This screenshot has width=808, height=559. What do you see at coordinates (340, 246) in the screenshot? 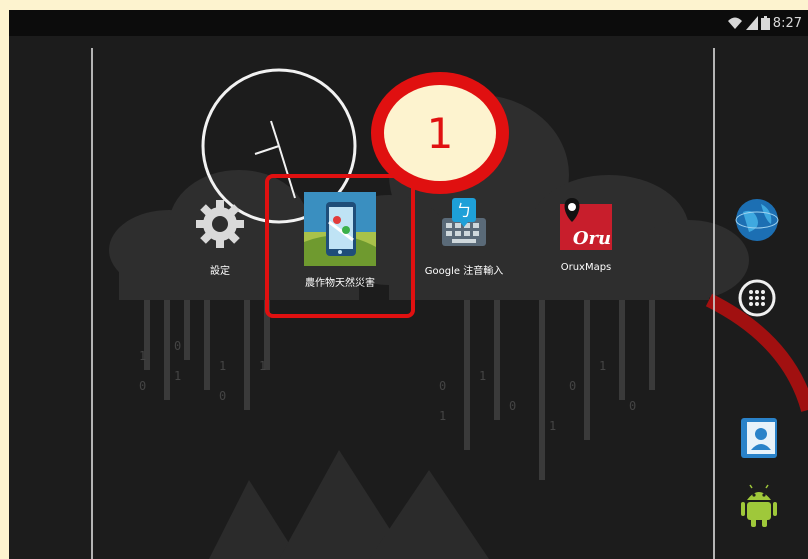
I see `highlight-box` at bounding box center [340, 246].